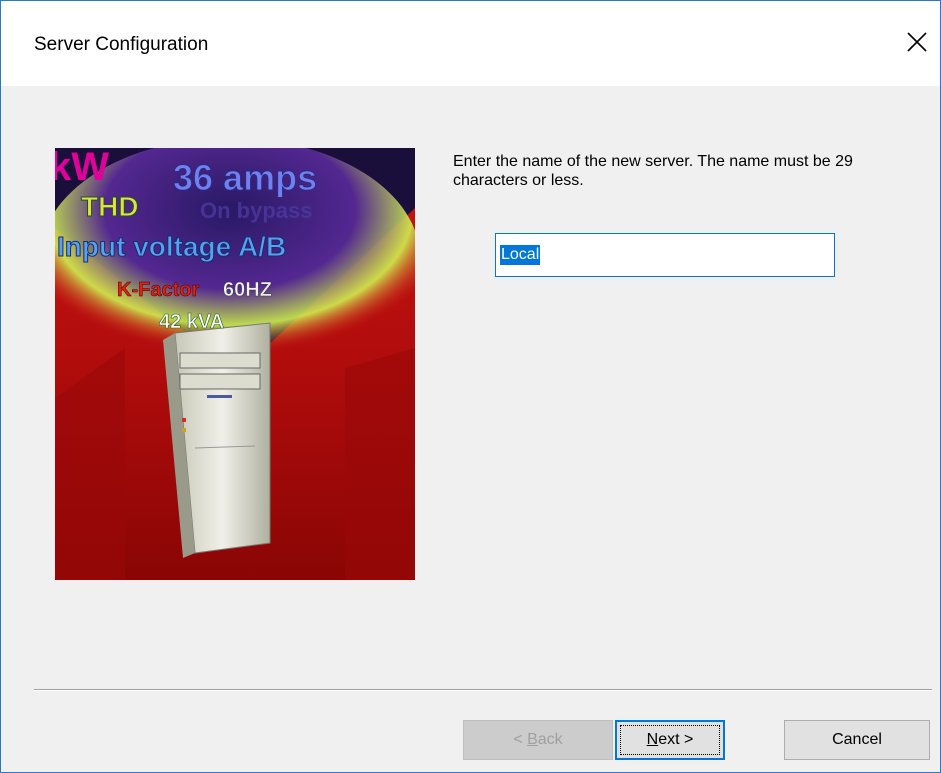 Image resolution: width=941 pixels, height=773 pixels. What do you see at coordinates (110, 206) in the screenshot?
I see `thd-text: THD` at bounding box center [110, 206].